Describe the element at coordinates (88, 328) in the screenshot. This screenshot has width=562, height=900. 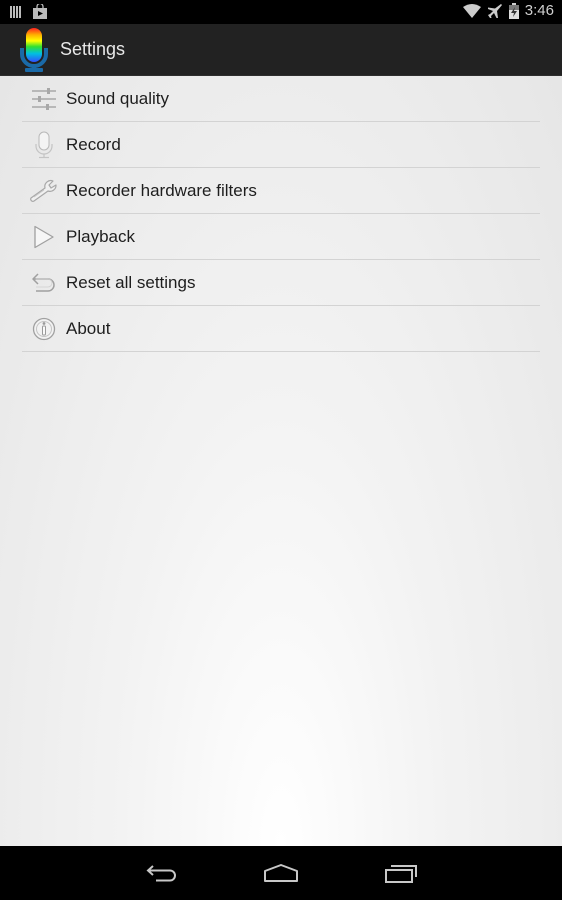
I see `settings-item-label: About` at that location.